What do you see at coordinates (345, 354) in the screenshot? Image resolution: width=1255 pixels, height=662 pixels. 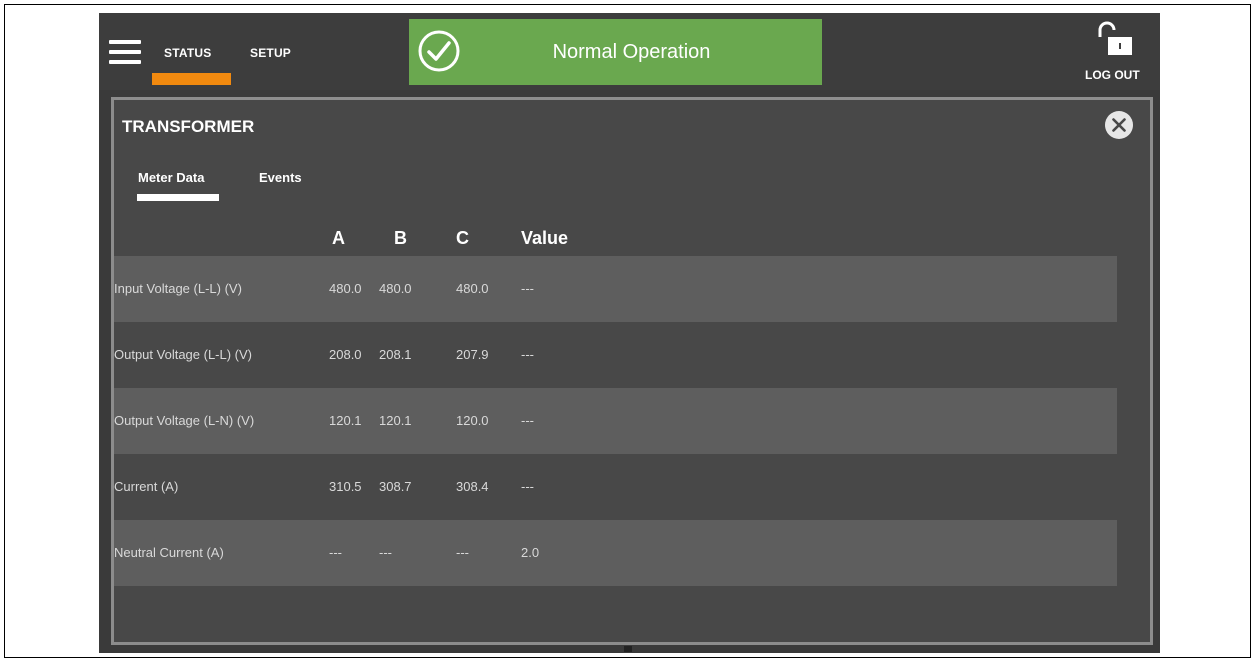 I see `cell-a: 208.0` at bounding box center [345, 354].